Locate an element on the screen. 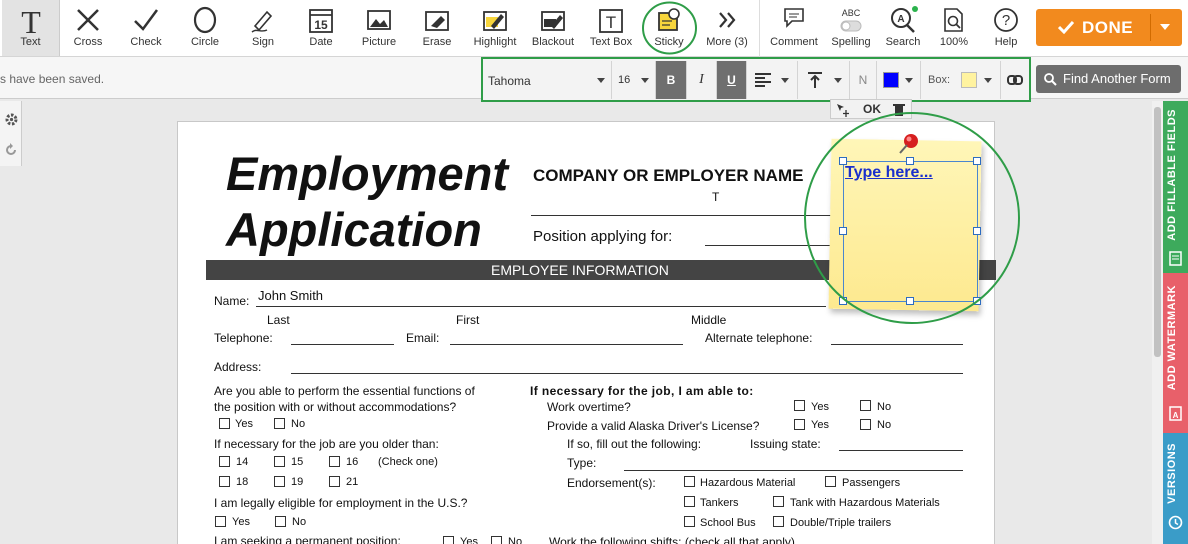 This screenshot has height=544, width=1188. add-fillable-fields-label: ADD FILLABLE FIELDS is located at coordinates (1172, 175).